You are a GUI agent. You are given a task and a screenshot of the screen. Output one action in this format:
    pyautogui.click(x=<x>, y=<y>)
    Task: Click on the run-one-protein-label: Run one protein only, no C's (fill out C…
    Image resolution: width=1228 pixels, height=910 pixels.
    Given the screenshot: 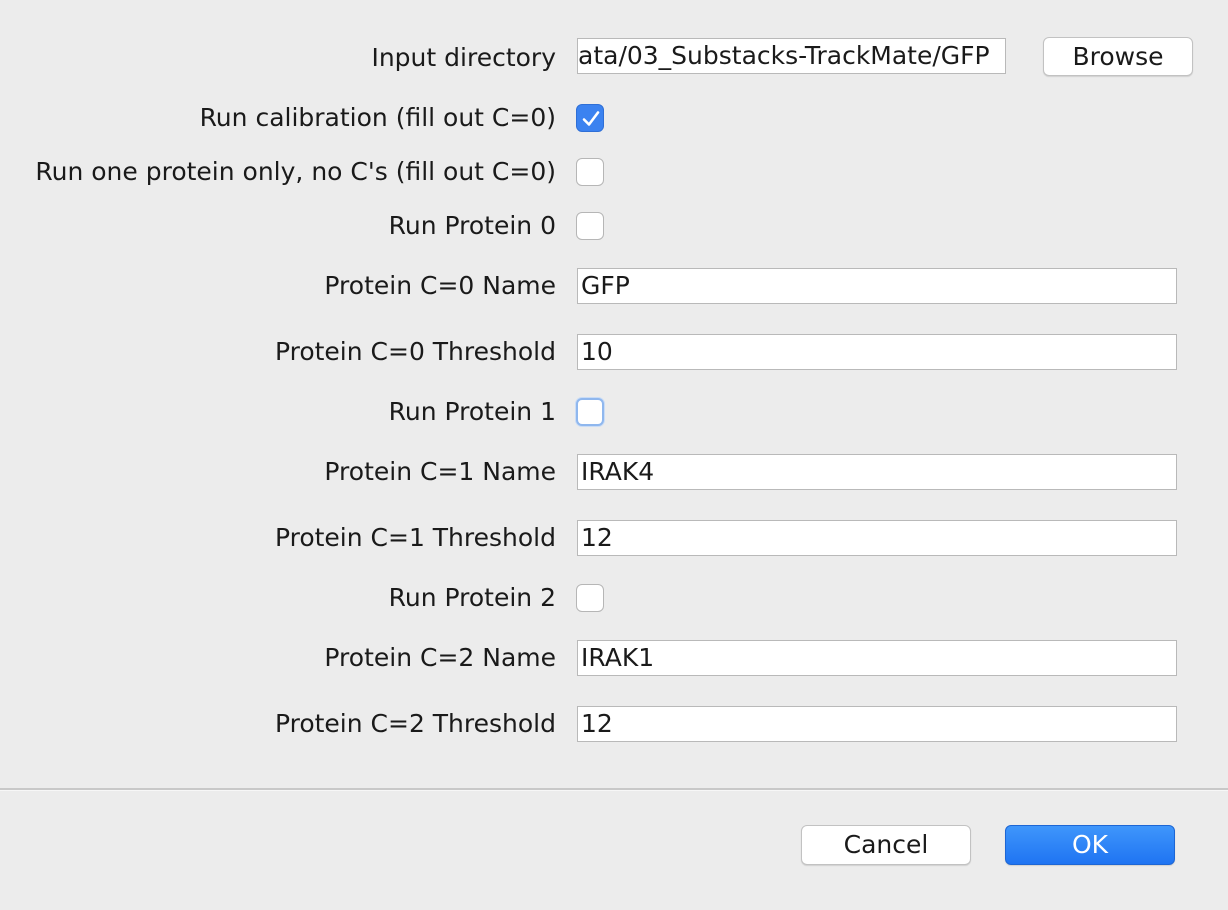 What is the action you would take?
    pyautogui.click(x=295, y=171)
    